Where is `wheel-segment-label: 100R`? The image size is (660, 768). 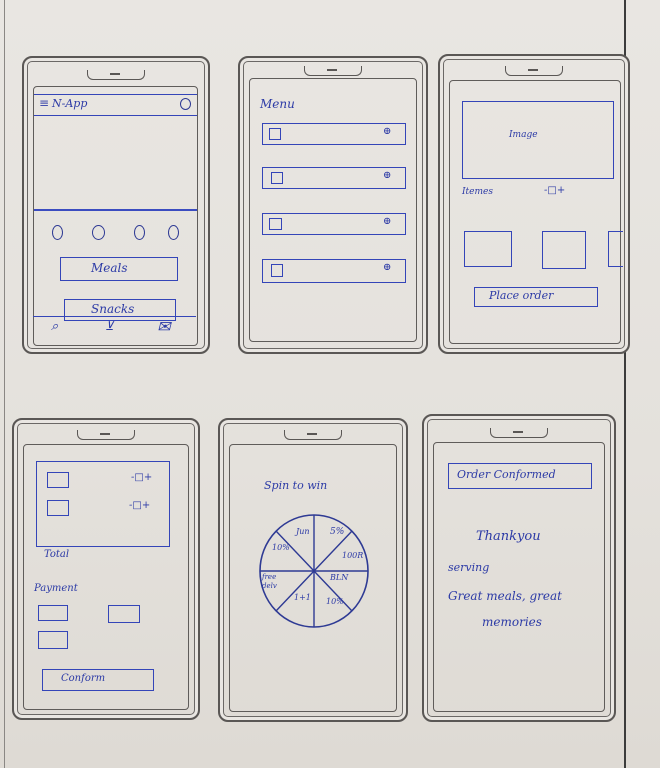 wheel-segment-label: 100R is located at coordinates (353, 555).